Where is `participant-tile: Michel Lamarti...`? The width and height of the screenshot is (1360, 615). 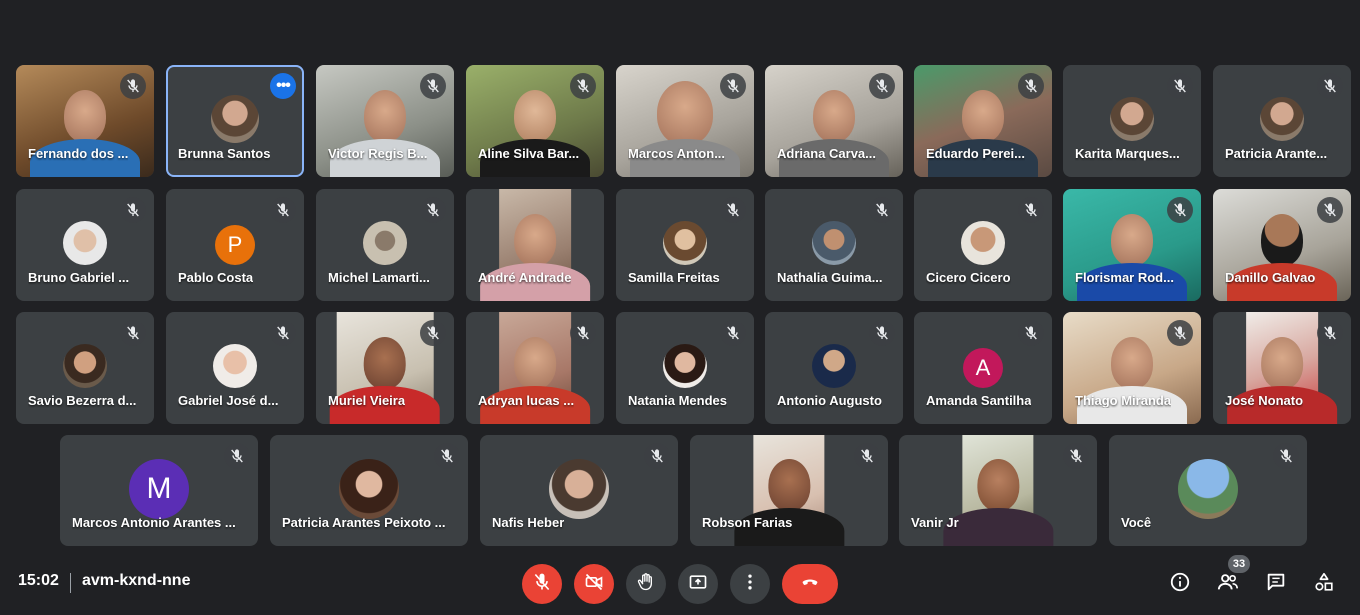 participant-tile: Michel Lamarti... is located at coordinates (385, 245).